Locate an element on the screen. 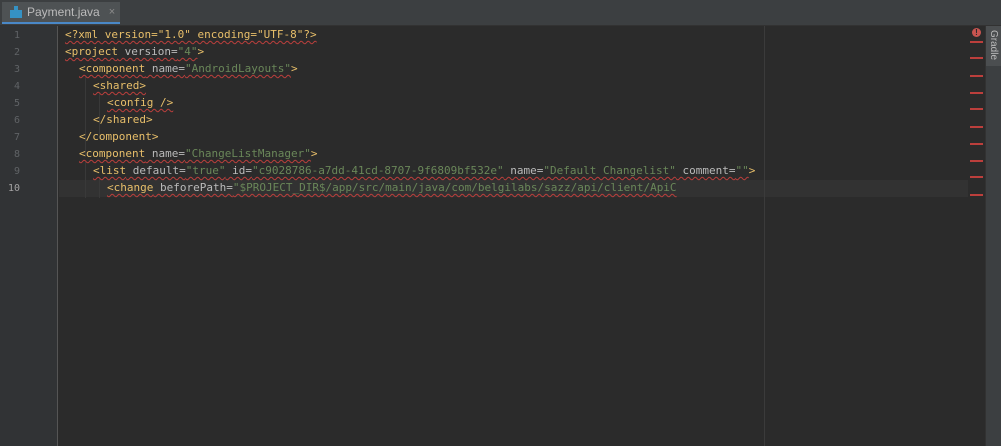  tab-filename: Payment.java is located at coordinates (63, 12).